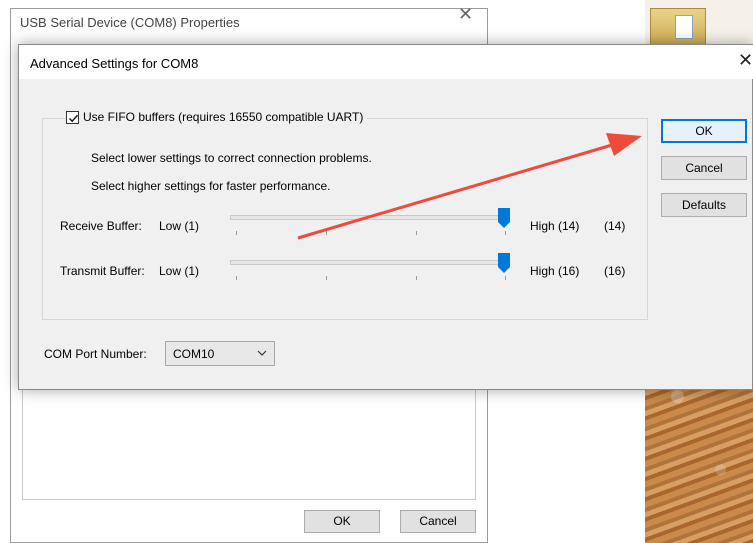 The image size is (753, 543). Describe the element at coordinates (370, 223) in the screenshot. I see `receive-buffer-slider` at that location.